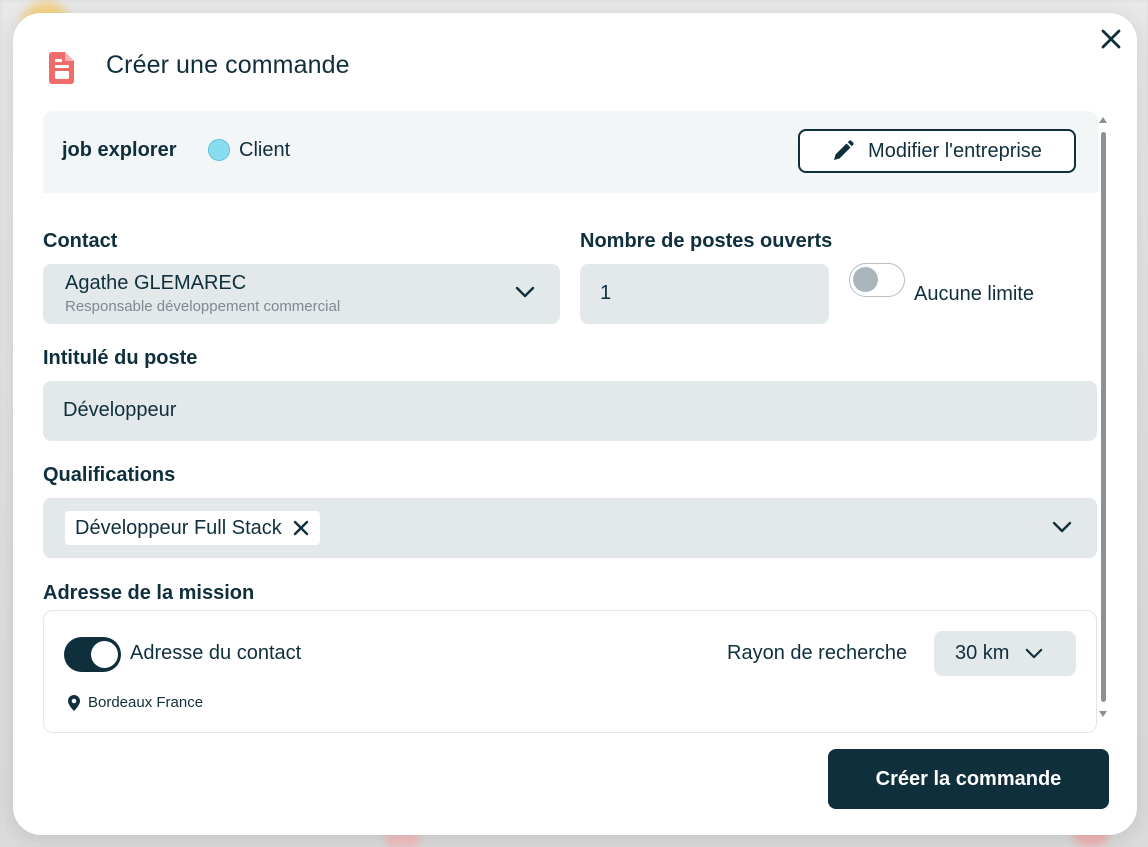 This screenshot has width=1148, height=847. Describe the element at coordinates (968, 779) in the screenshot. I see `create-order-button: Créer la commande` at that location.